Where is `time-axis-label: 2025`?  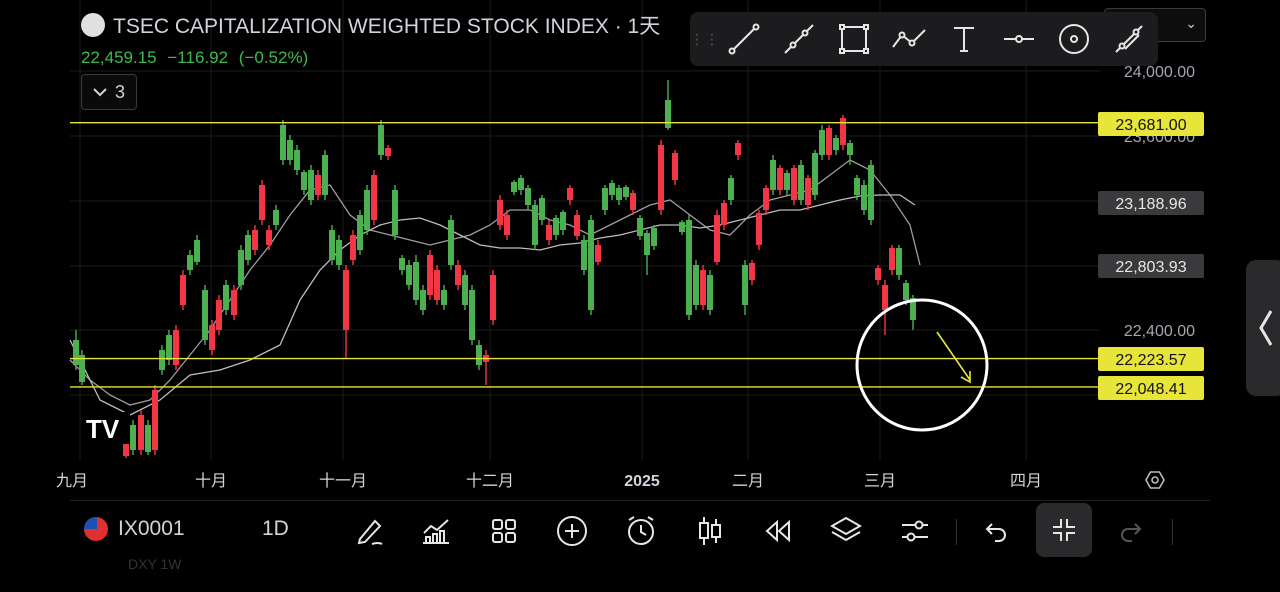
time-axis-label: 2025 is located at coordinates (642, 481).